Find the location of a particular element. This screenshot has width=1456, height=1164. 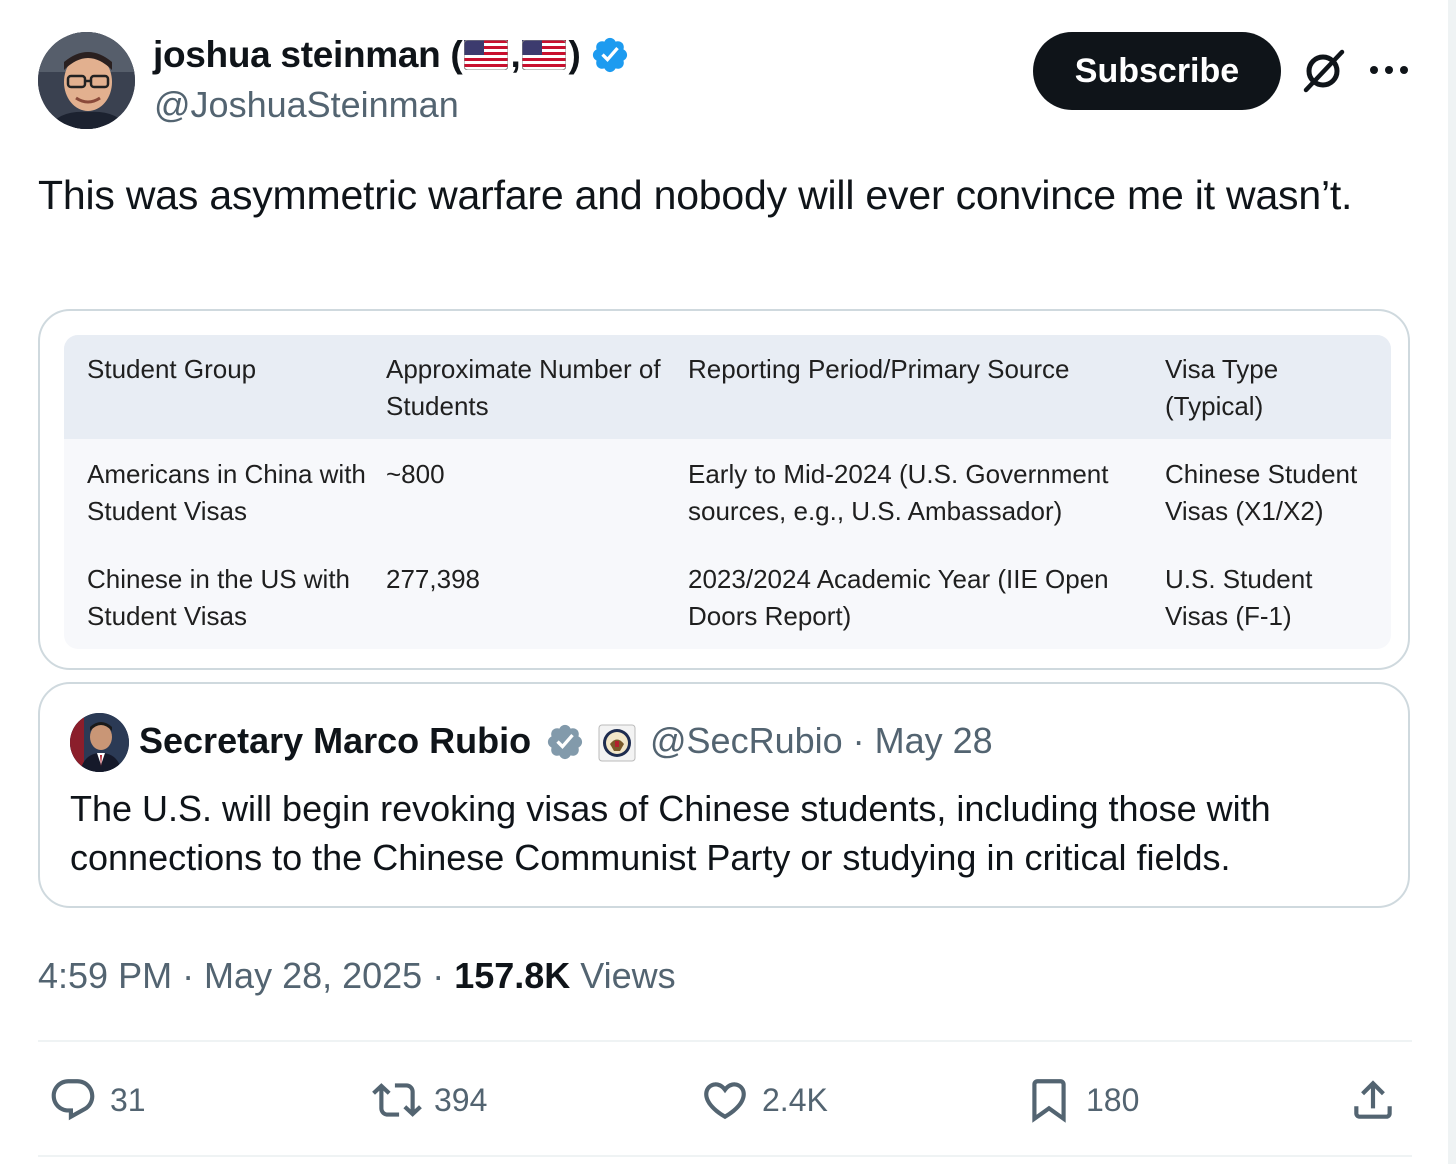

table-cell: U.S. Student Visas (F-1) is located at coordinates (1239, 597).